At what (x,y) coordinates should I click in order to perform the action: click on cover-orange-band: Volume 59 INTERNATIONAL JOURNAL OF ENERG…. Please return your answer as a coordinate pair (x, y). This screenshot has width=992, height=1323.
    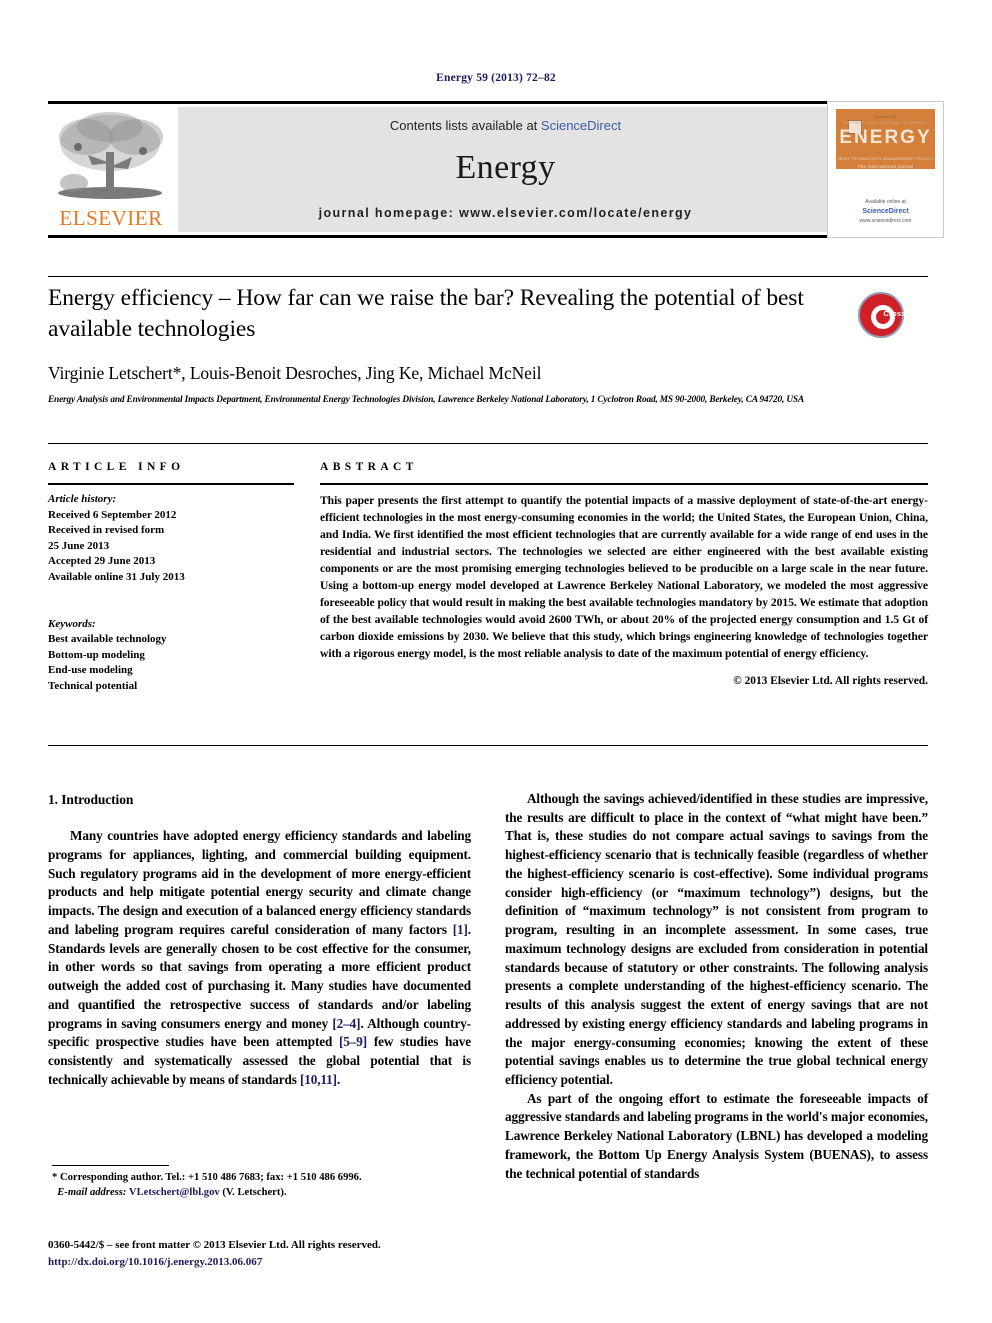
    Looking at the image, I should click on (885, 139).